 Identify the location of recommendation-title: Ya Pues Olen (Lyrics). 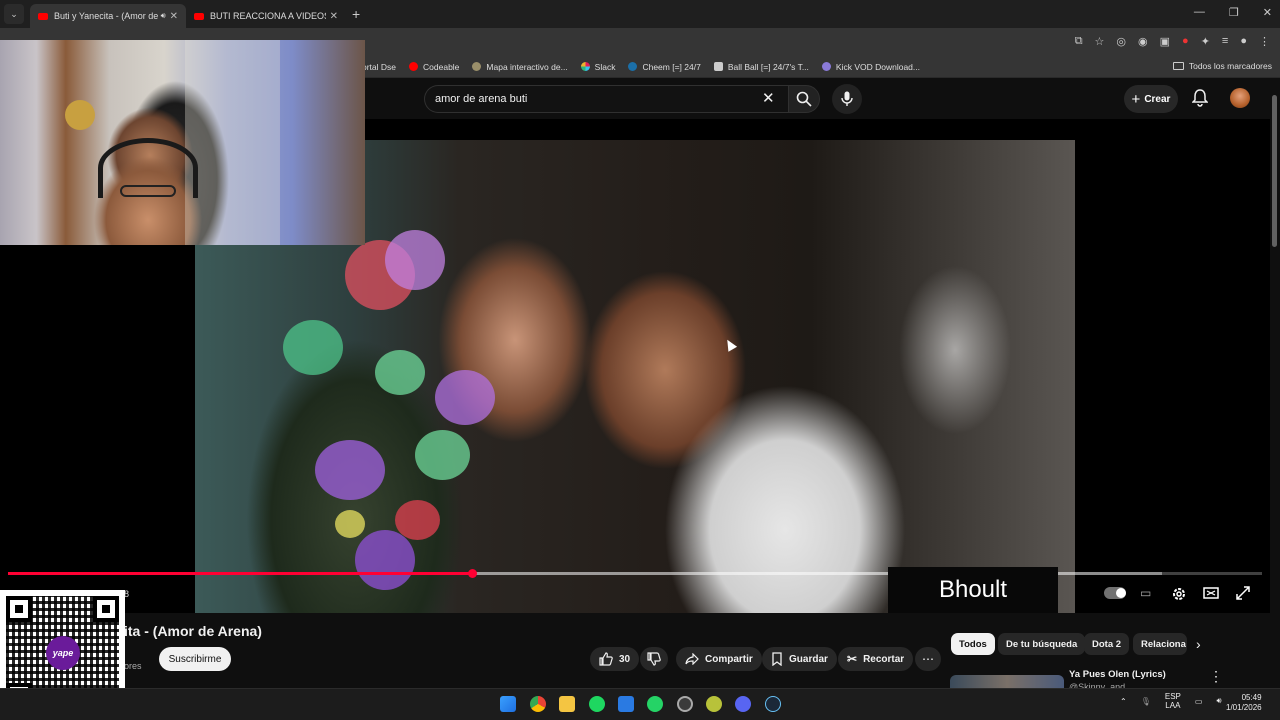
(1117, 674).